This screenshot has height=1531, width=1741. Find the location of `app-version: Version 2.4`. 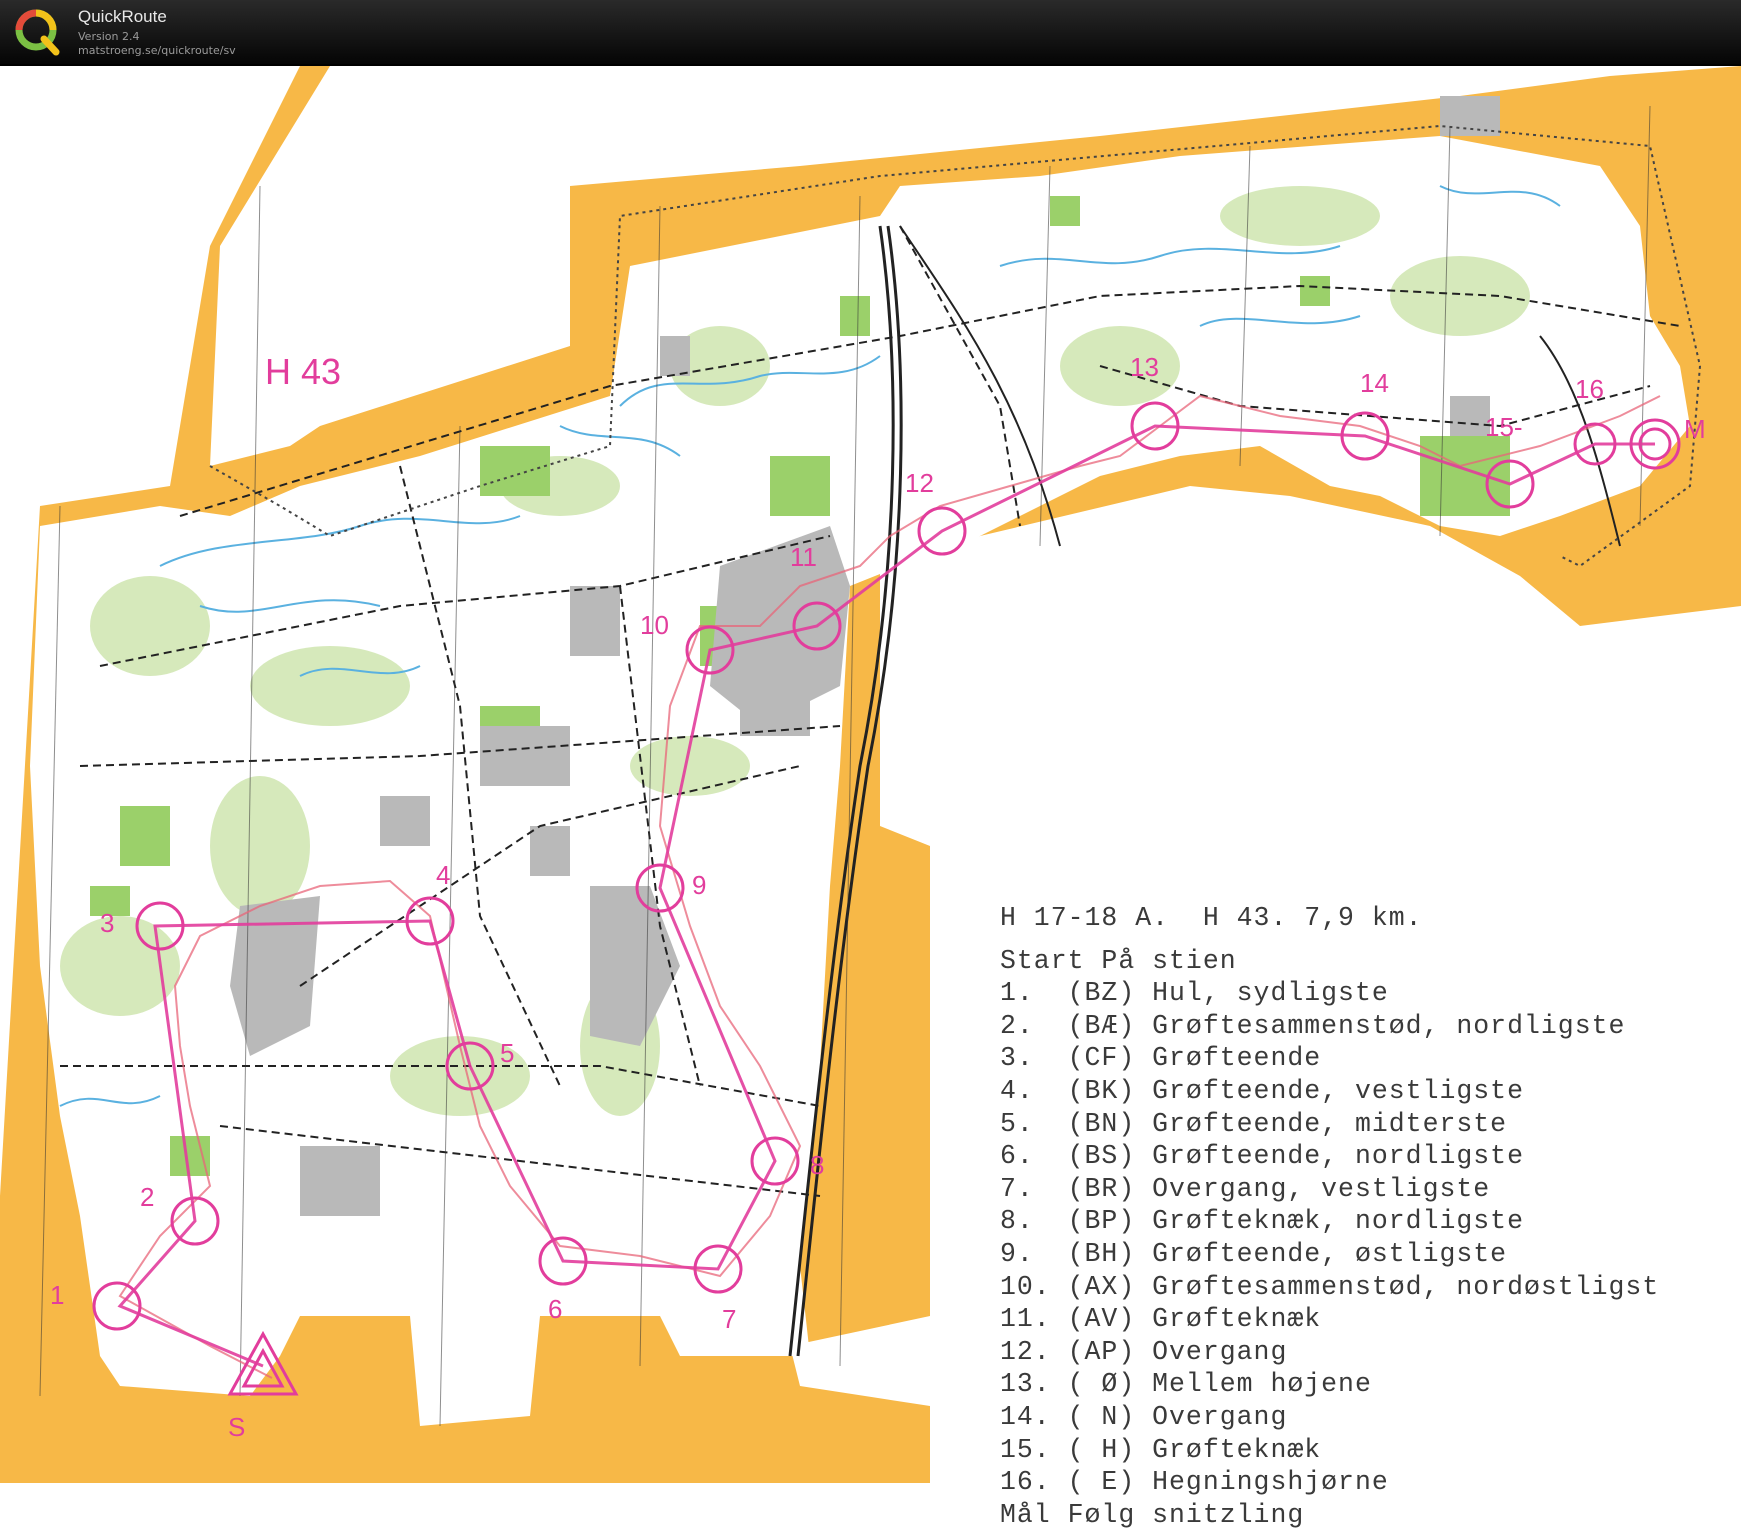

app-version: Version 2.4 is located at coordinates (109, 36).